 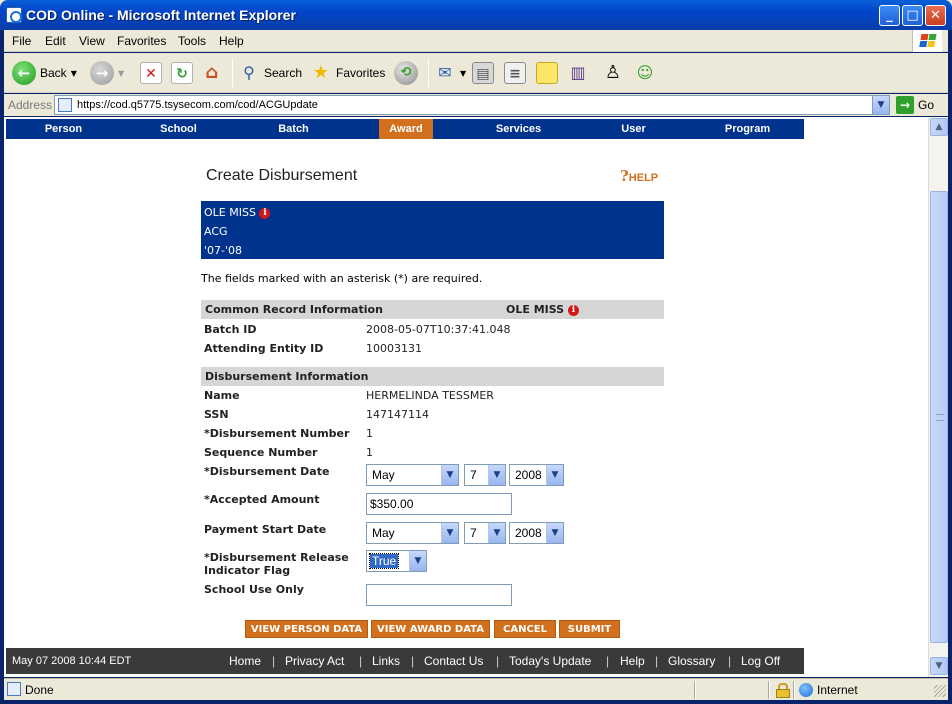 I want to click on payment-start-date-label: Payment Start Date, so click(x=265, y=529).